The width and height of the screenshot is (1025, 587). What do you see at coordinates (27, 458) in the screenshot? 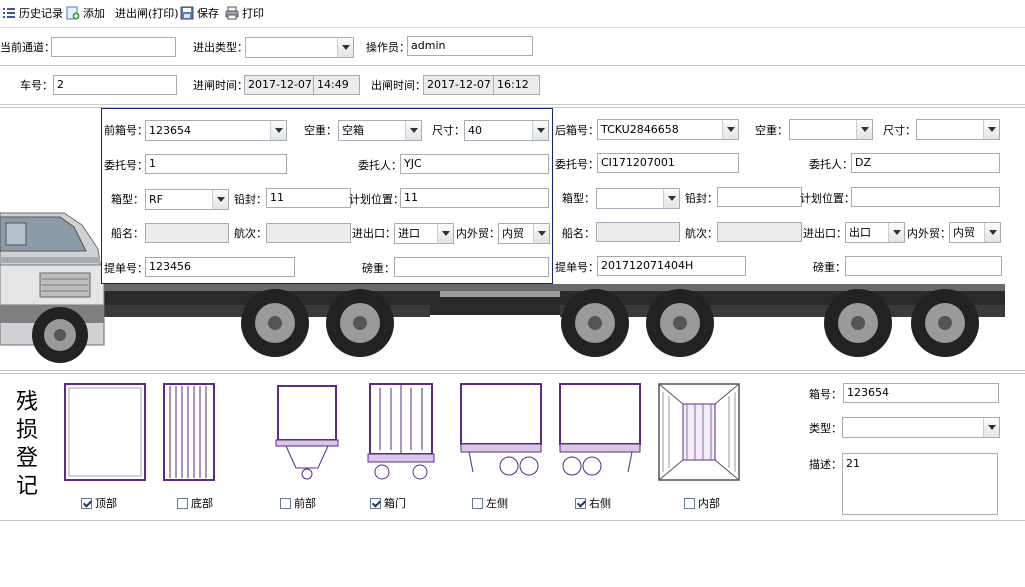
I see `damage-title-char: 登` at bounding box center [27, 458].